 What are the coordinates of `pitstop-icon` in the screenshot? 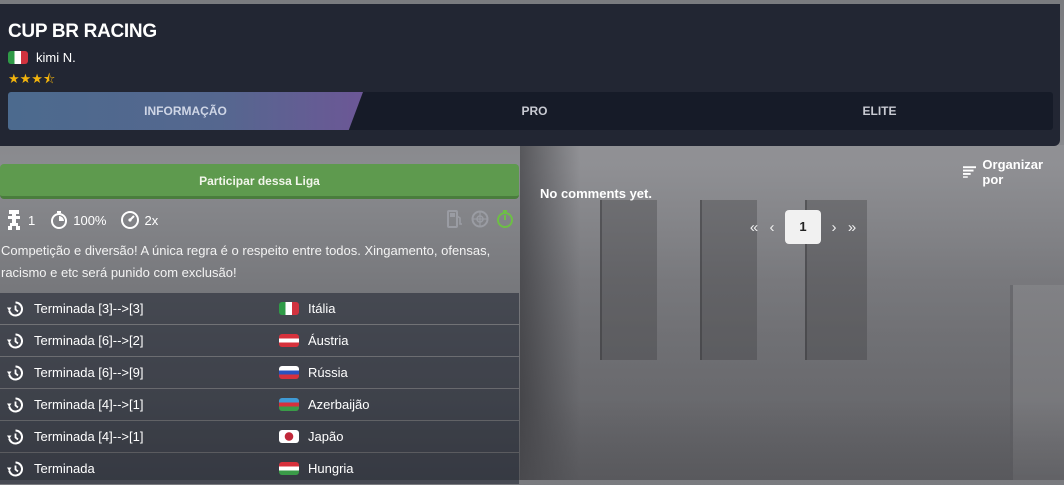 It's located at (14, 220).